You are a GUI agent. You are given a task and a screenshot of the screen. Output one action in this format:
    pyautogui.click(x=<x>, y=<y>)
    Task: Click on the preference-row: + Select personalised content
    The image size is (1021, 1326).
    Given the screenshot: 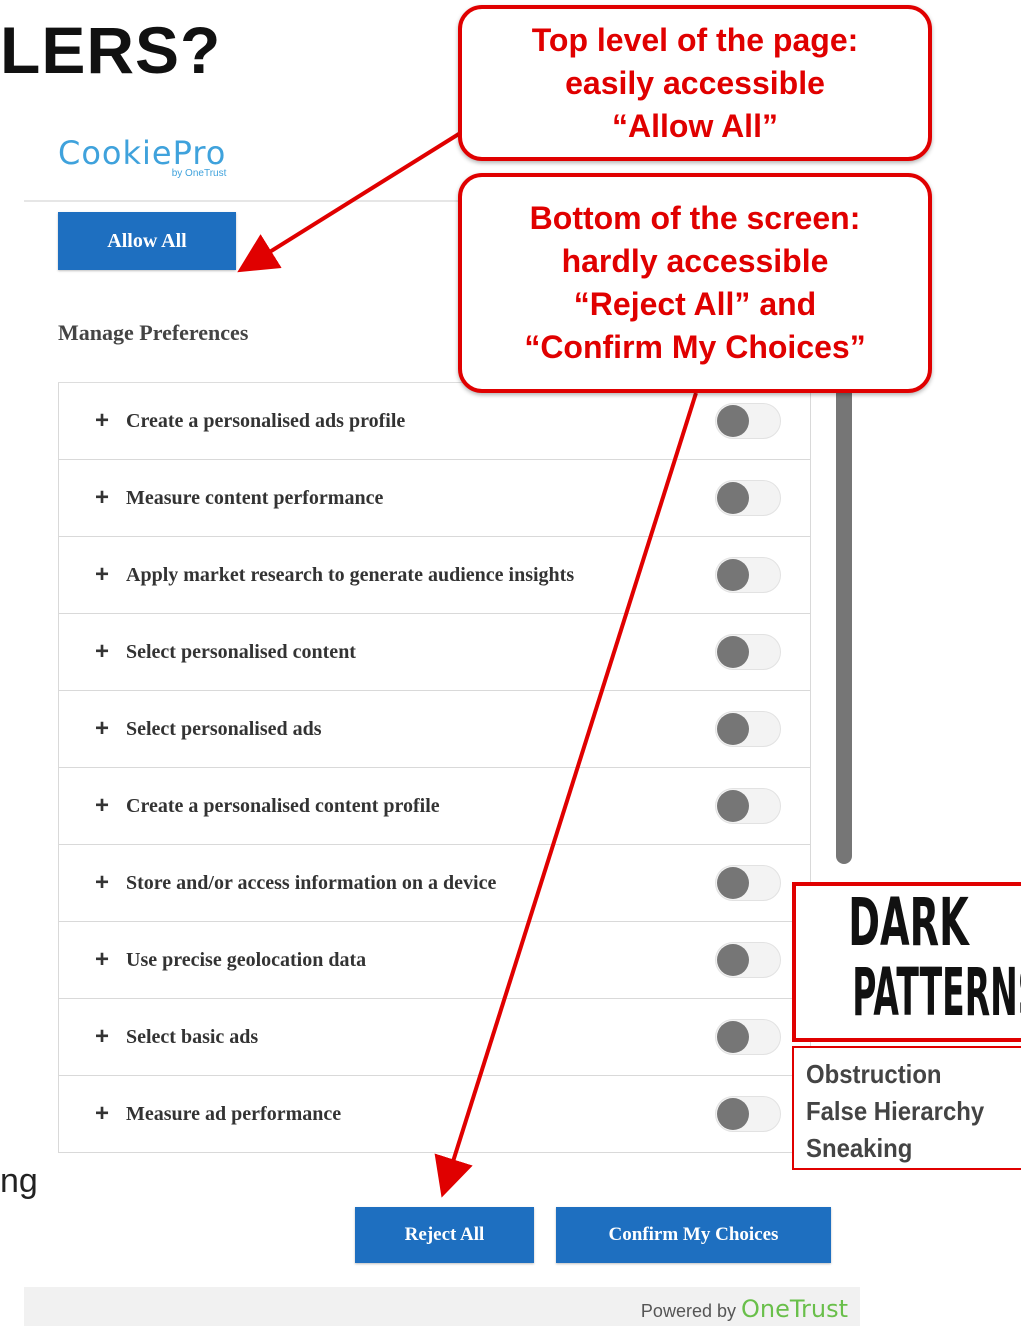 What is the action you would take?
    pyautogui.click(x=434, y=652)
    